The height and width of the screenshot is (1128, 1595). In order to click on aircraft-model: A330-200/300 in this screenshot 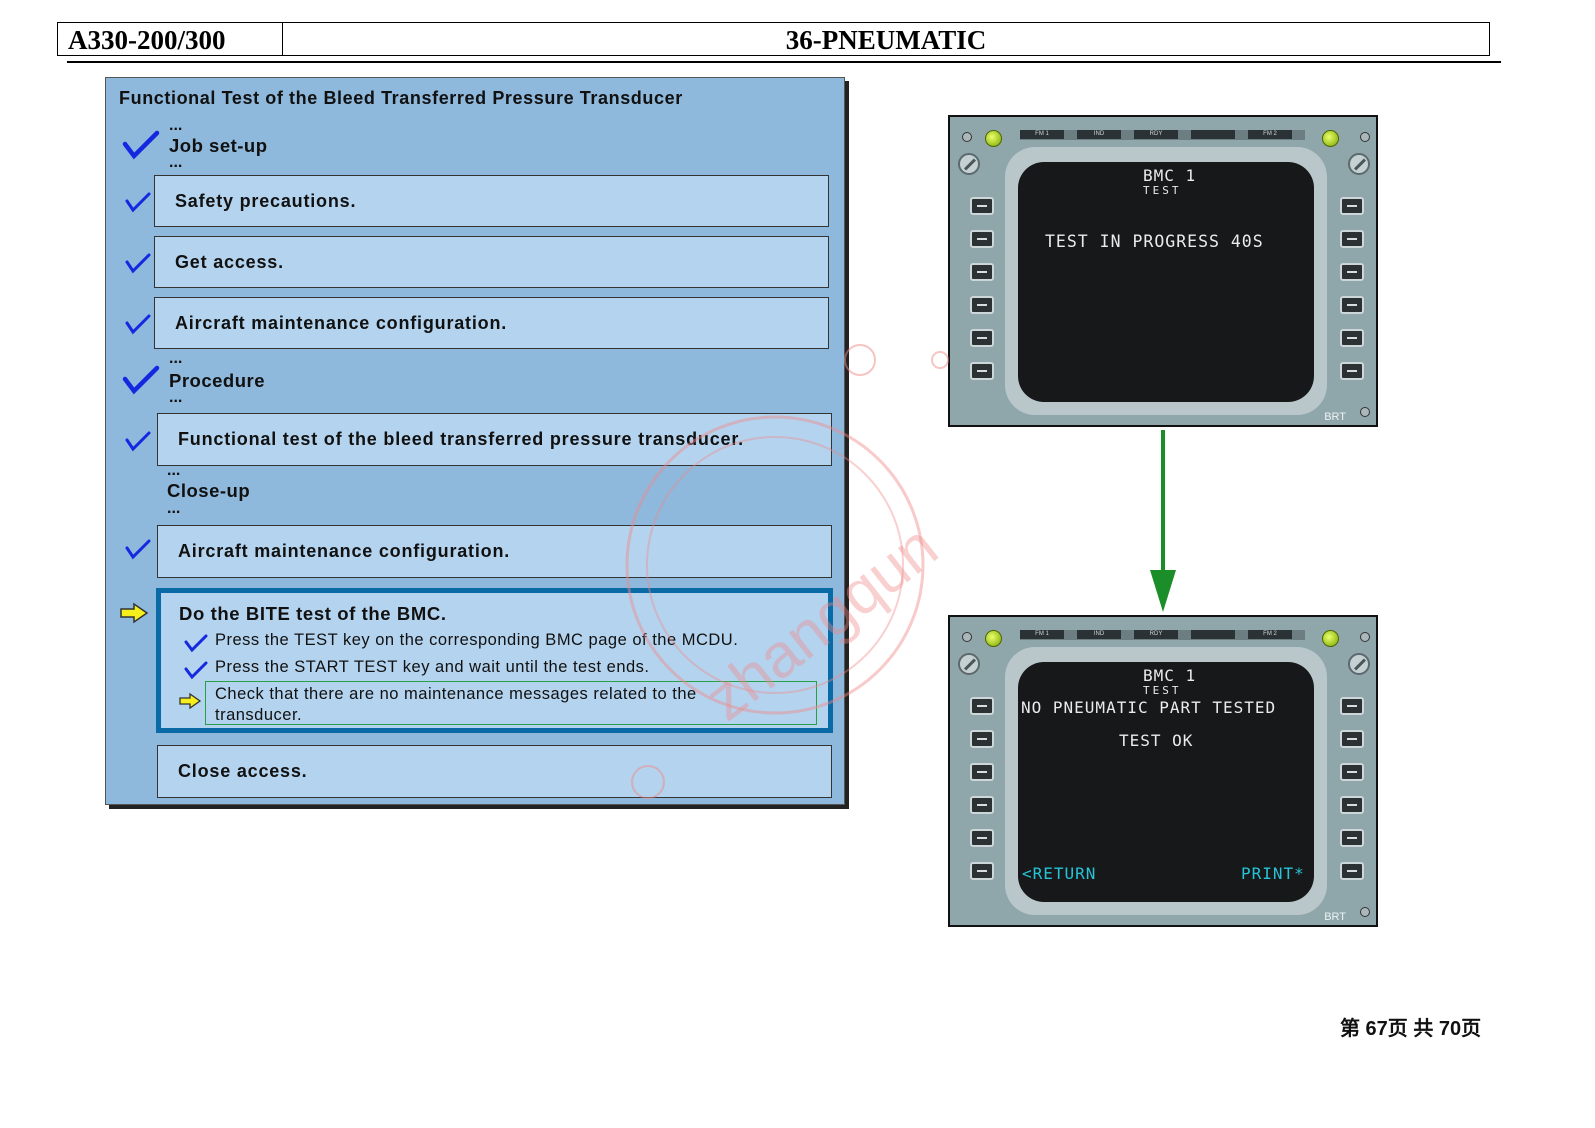, I will do `click(170, 39)`.